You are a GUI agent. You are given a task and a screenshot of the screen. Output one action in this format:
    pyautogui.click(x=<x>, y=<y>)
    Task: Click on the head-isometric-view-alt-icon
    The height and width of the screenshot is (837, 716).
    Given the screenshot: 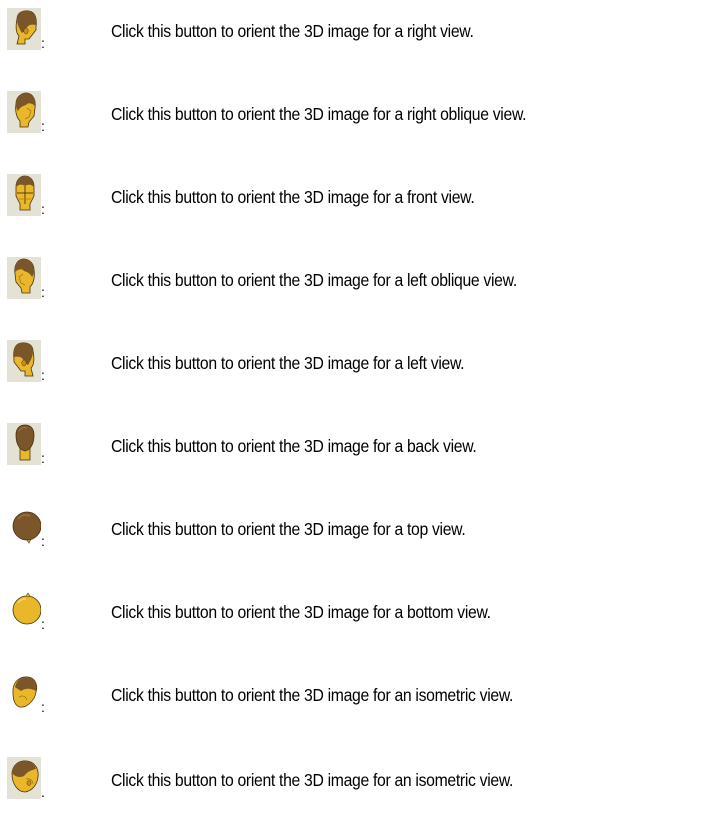 What is the action you would take?
    pyautogui.click(x=24, y=778)
    